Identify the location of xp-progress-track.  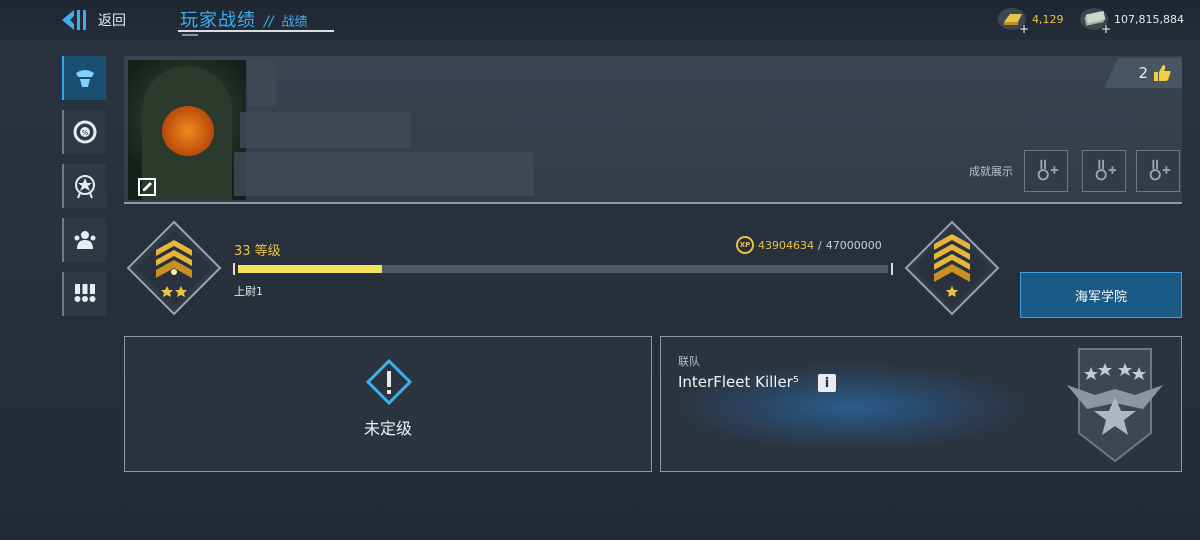
(563, 269).